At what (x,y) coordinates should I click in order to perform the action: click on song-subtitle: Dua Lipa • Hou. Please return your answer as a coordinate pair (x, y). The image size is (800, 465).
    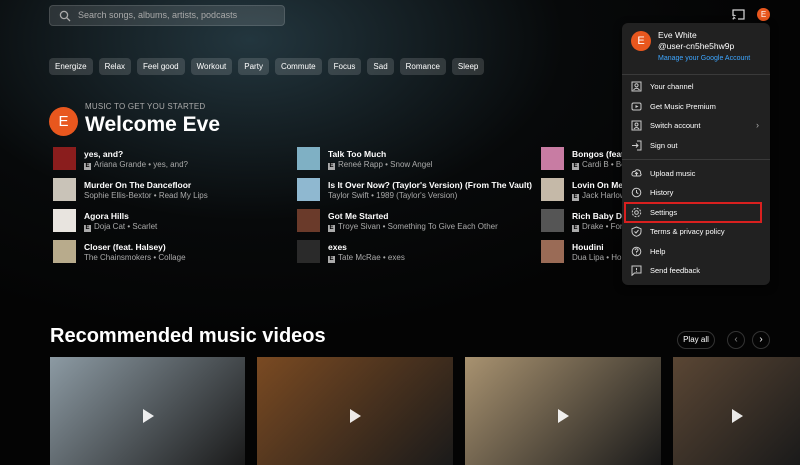
    Looking at the image, I should click on (599, 257).